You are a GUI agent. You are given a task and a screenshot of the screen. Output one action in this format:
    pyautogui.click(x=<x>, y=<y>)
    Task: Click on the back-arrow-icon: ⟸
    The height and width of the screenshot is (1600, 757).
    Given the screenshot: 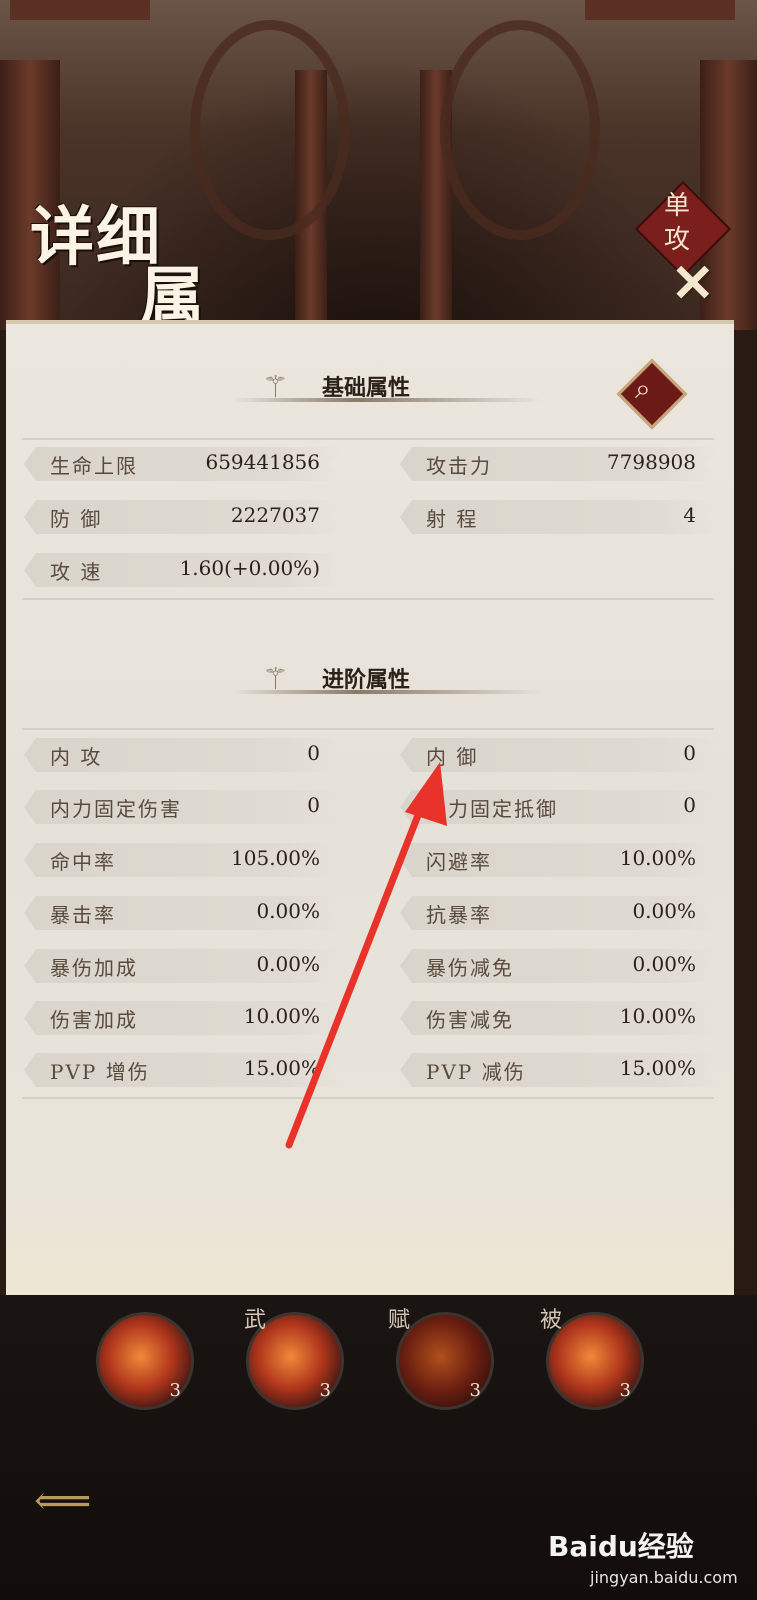 What is the action you would take?
    pyautogui.click(x=62, y=1501)
    